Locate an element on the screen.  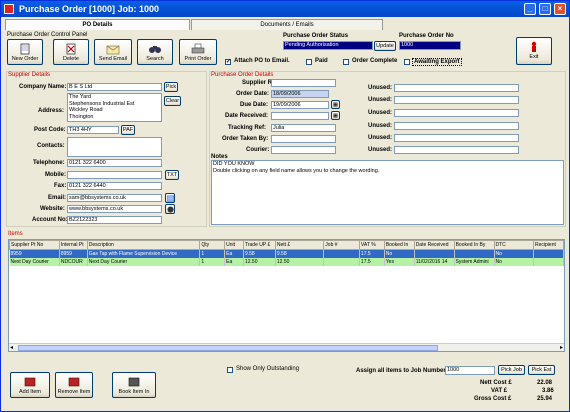
mobile-field is located at coordinates (114, 175).